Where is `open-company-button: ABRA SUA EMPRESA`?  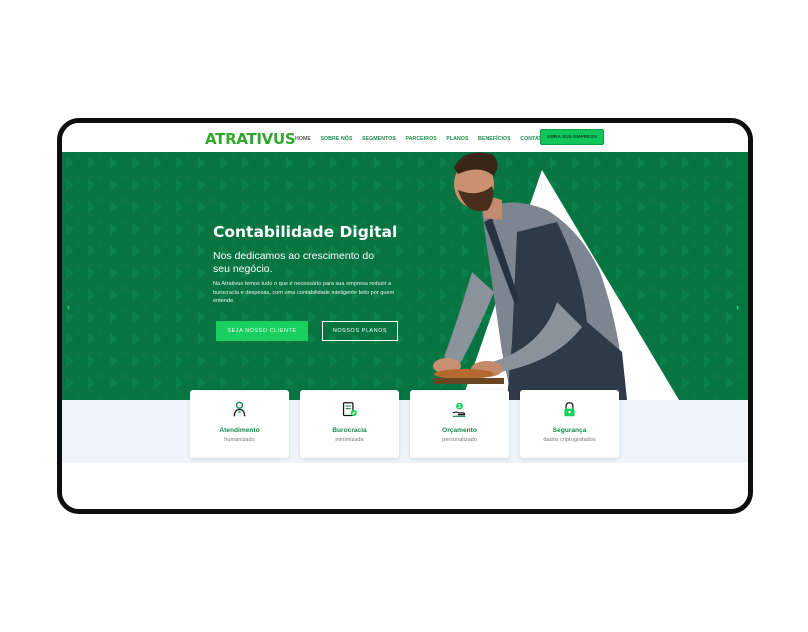
open-company-button: ABRA SUA EMPRESA is located at coordinates (572, 137).